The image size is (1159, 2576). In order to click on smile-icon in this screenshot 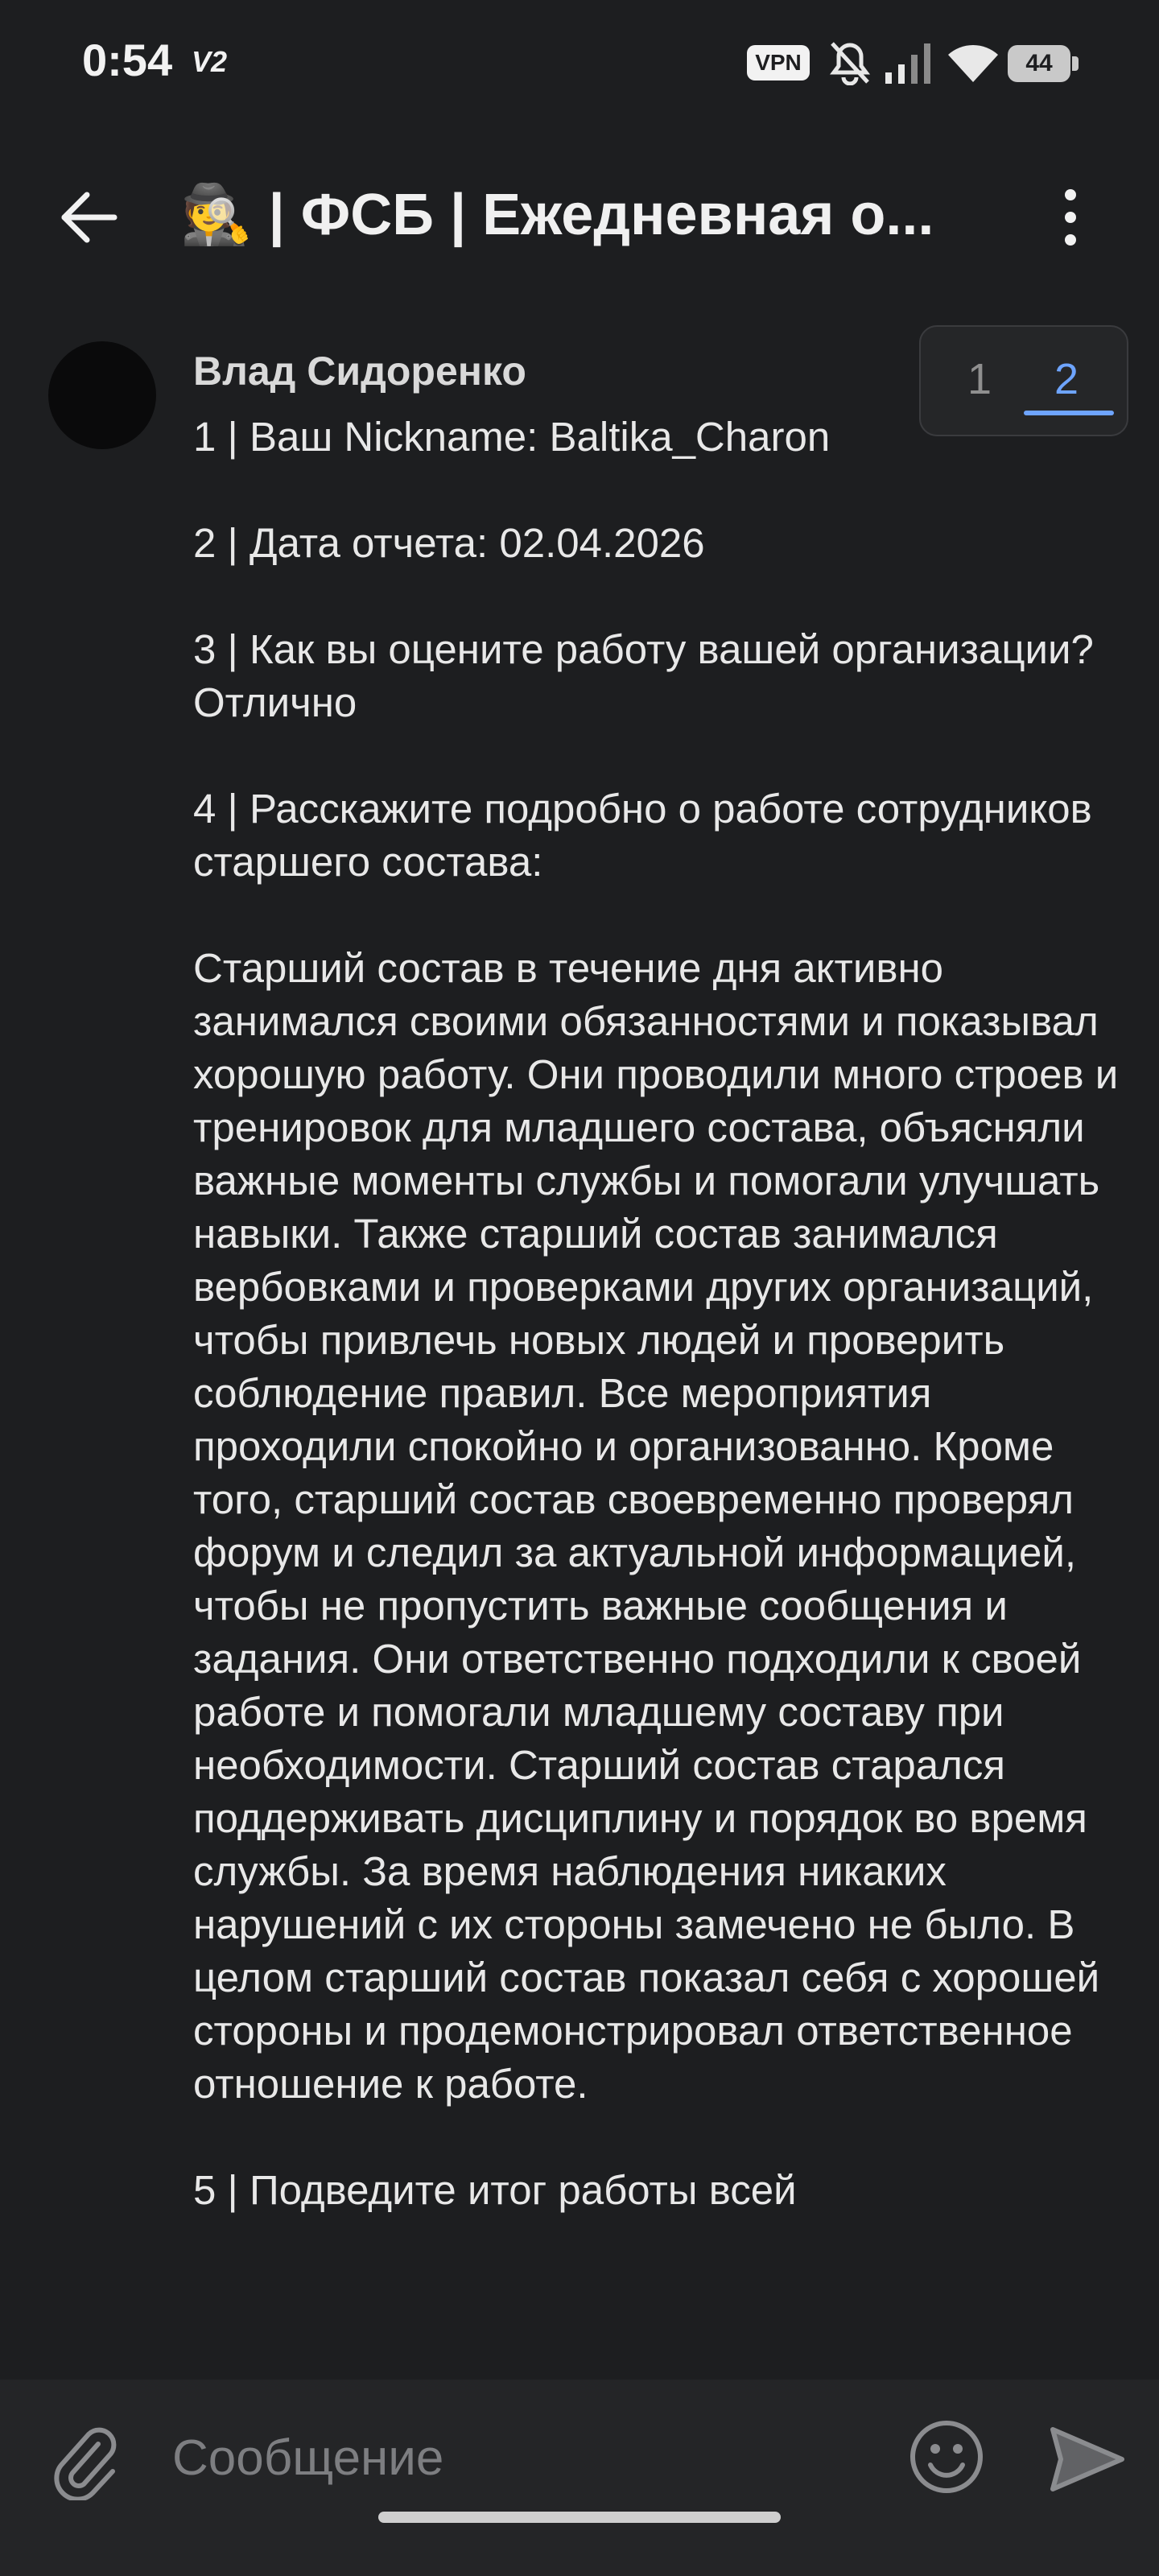, I will do `click(946, 2457)`.